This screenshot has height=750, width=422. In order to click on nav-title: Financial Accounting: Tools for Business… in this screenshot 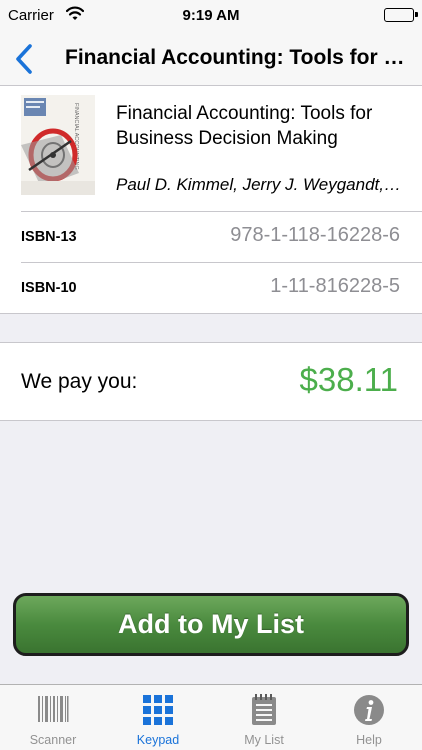, I will do `click(236, 57)`.